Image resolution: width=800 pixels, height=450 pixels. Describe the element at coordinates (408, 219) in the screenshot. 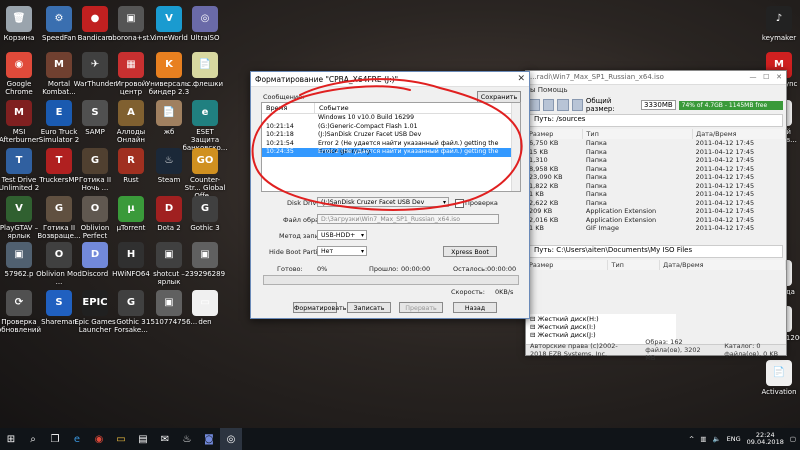

I see `image-file-field: D:\Загрузки\Win7_Max_SP1_Russian_x64.iso` at that location.